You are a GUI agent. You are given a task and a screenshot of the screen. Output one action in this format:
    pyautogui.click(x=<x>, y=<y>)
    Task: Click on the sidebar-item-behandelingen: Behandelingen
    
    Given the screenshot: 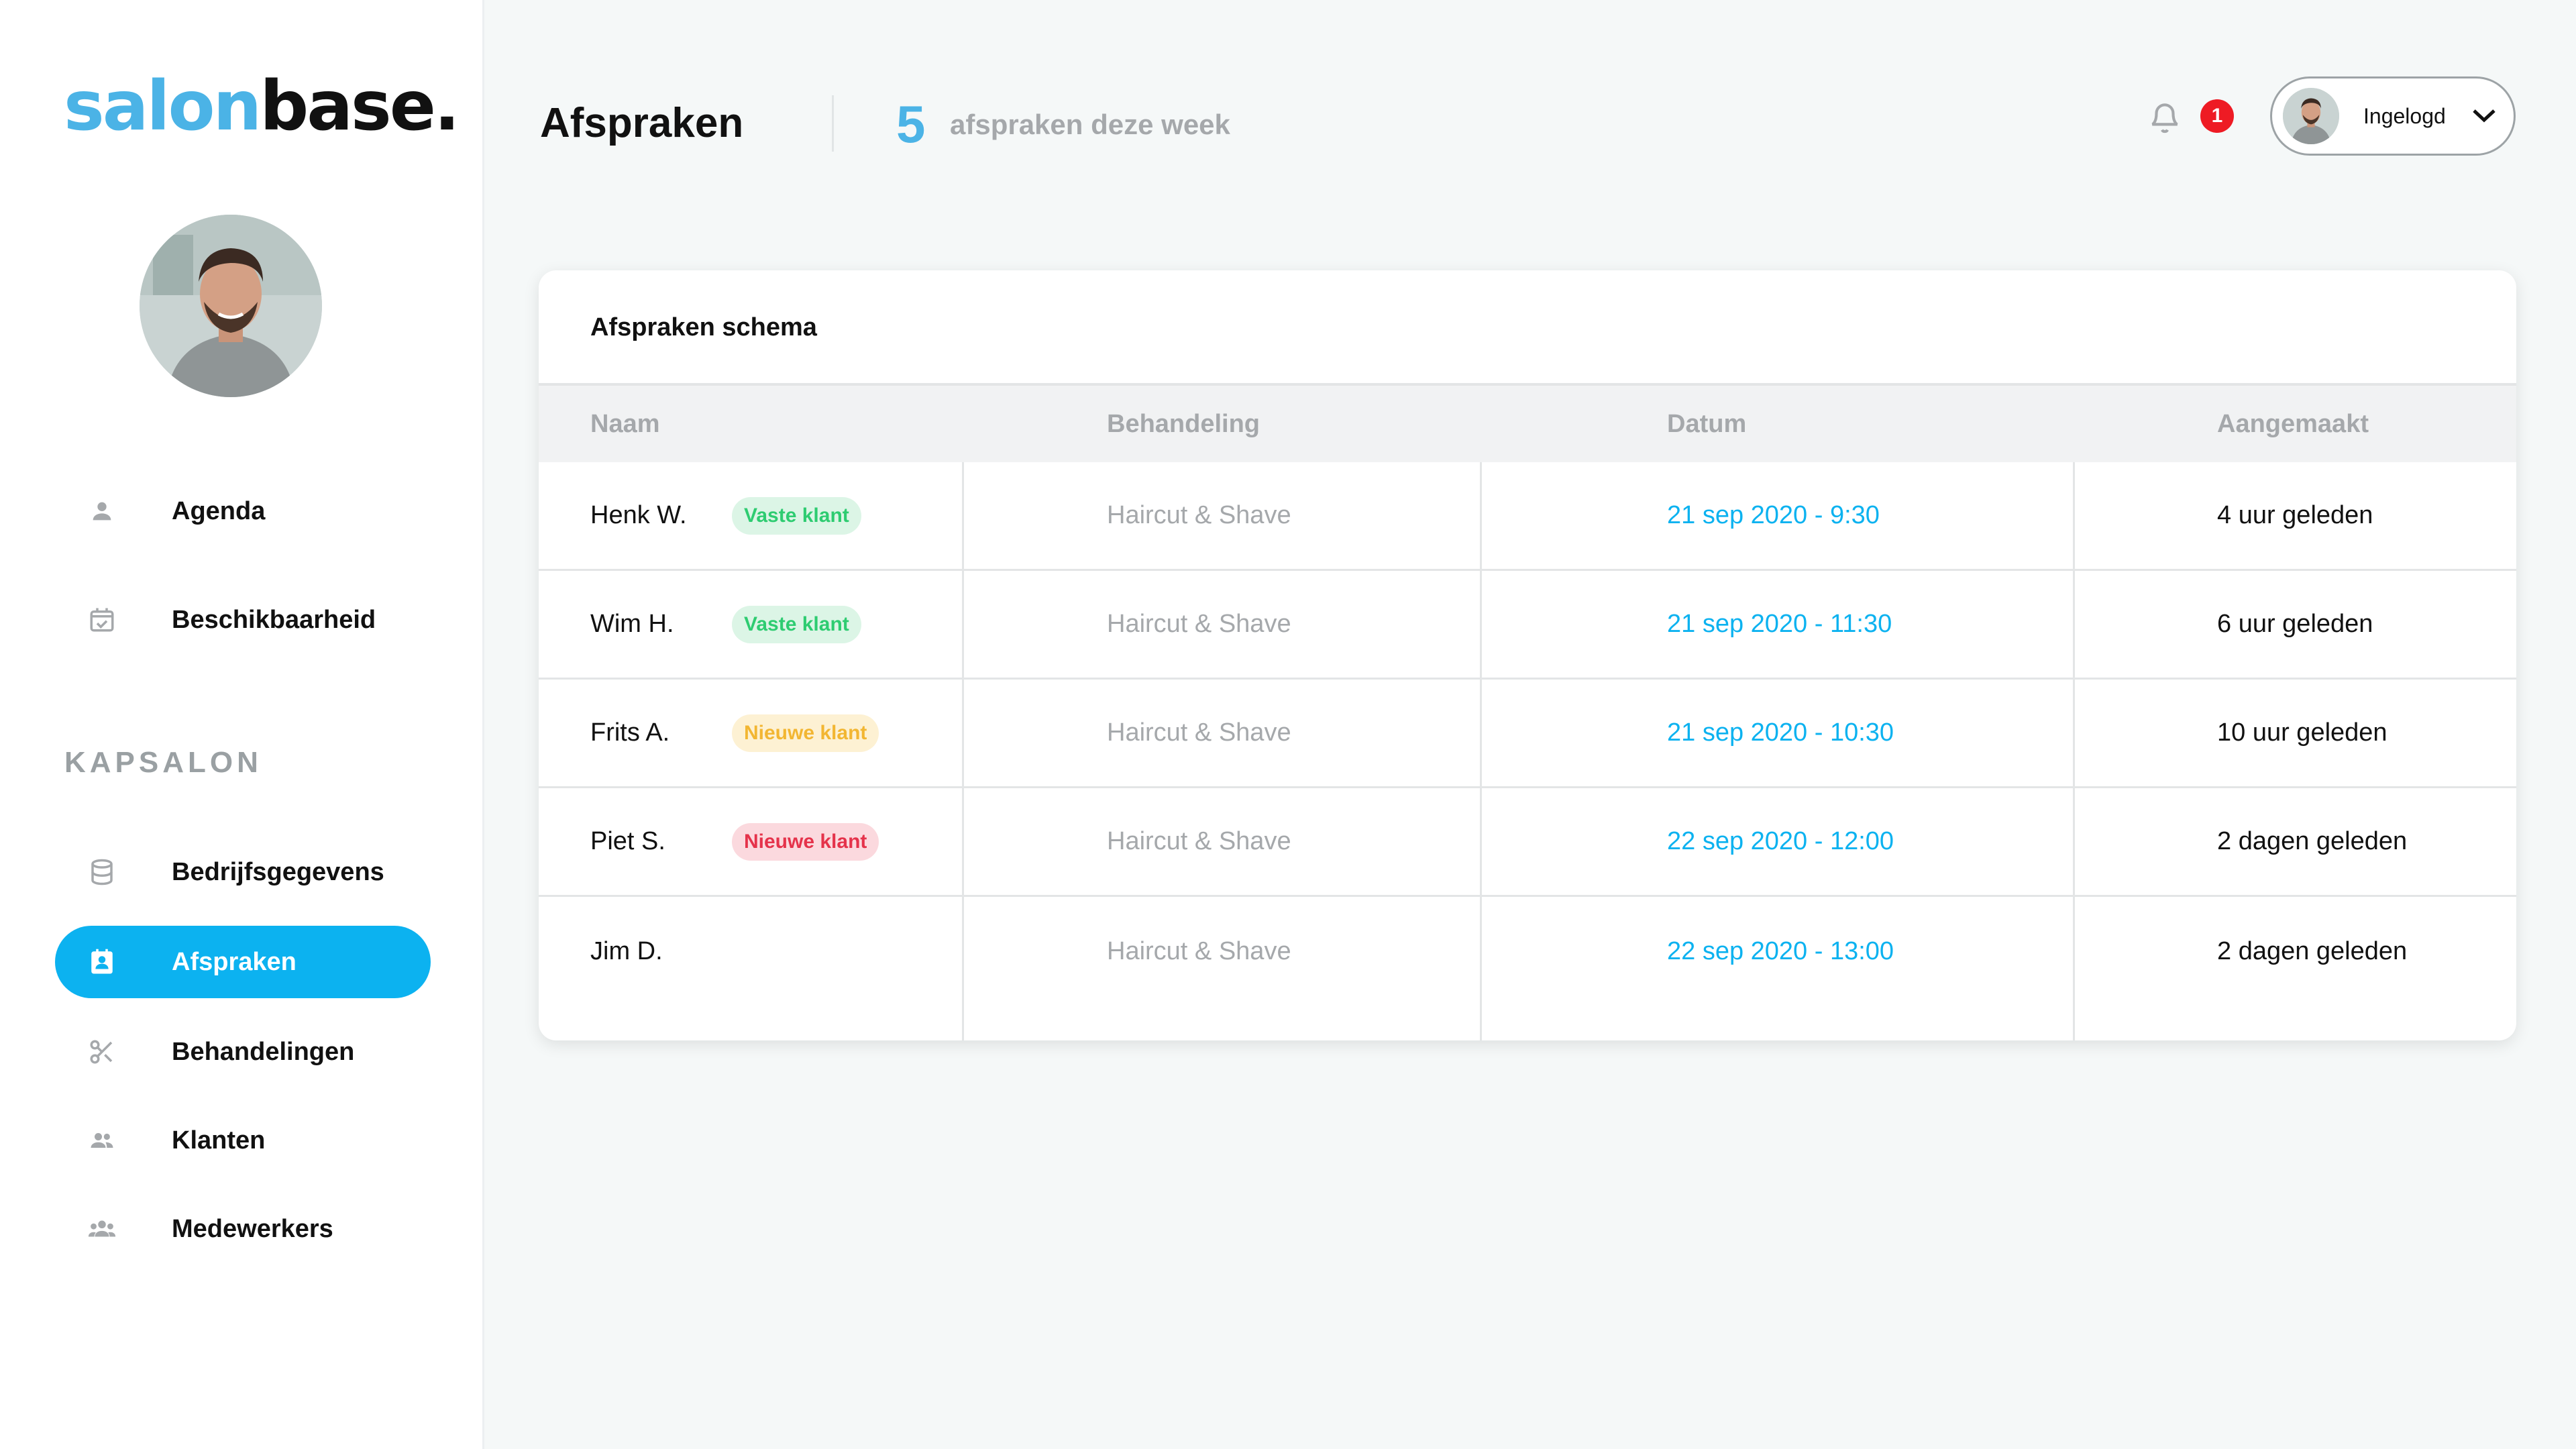 What is the action you would take?
    pyautogui.click(x=243, y=1052)
    